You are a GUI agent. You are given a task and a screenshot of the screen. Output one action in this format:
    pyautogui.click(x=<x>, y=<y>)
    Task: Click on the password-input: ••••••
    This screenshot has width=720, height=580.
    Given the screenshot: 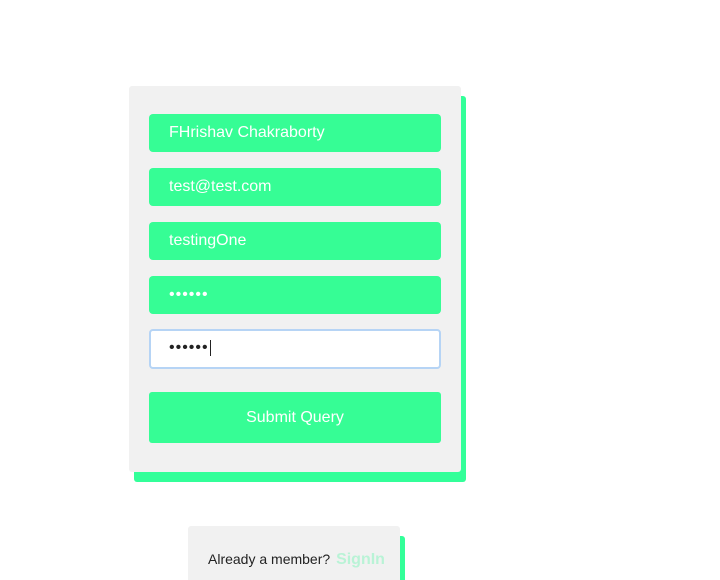 What is the action you would take?
    pyautogui.click(x=295, y=295)
    